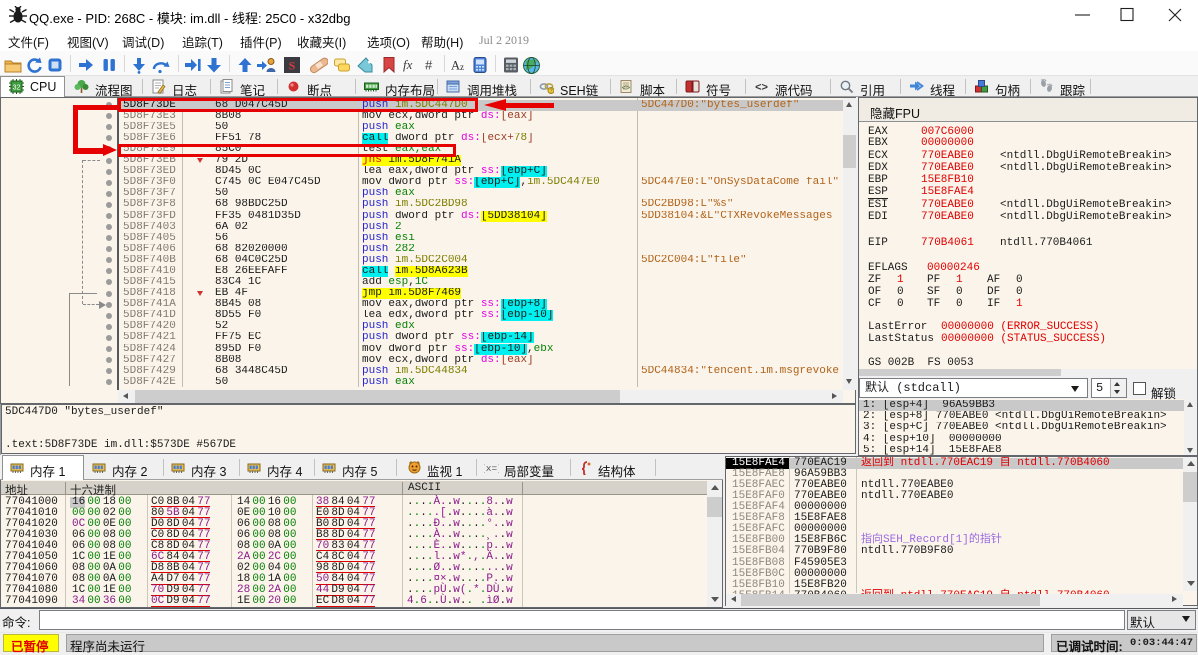 The height and width of the screenshot is (655, 1198). What do you see at coordinates (292, 66) in the screenshot?
I see `svg-text: S` at bounding box center [292, 66].